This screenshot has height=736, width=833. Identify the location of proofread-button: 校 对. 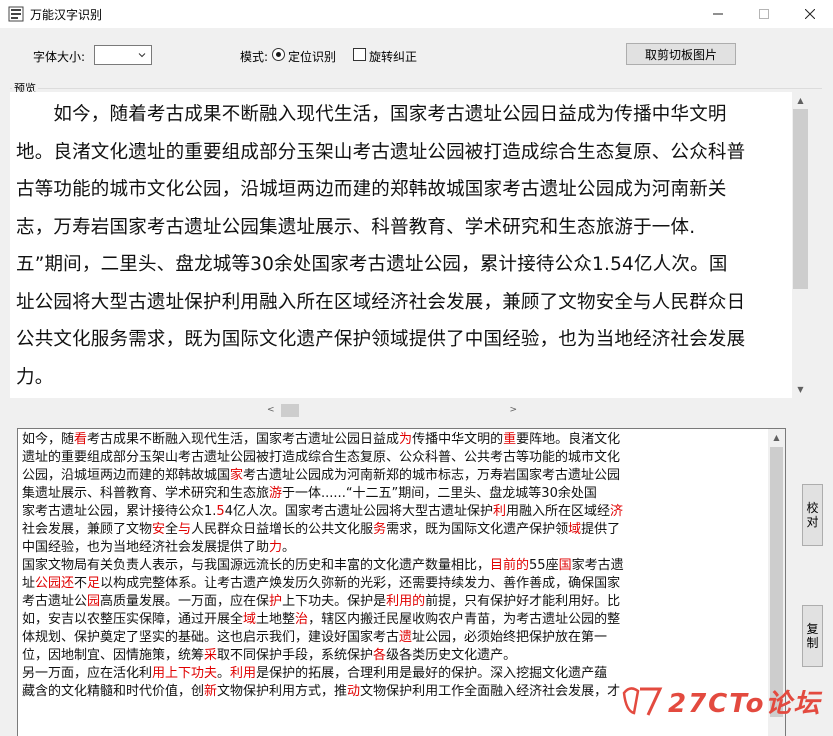
(812, 515).